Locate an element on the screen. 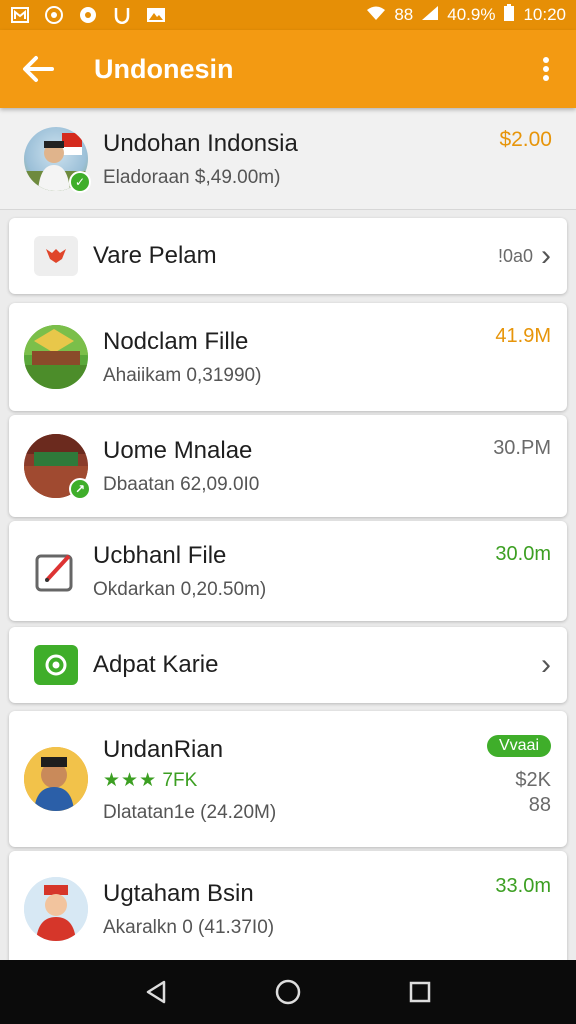 This screenshot has width=576, height=1024. item-subtitle: Ahaiikam 0,31990) is located at coordinates (182, 375).